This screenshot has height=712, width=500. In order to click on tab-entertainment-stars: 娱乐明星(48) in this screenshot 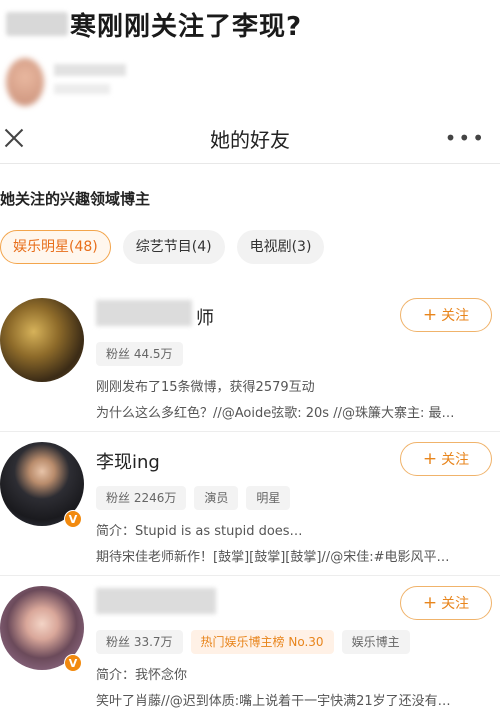, I will do `click(55, 247)`.